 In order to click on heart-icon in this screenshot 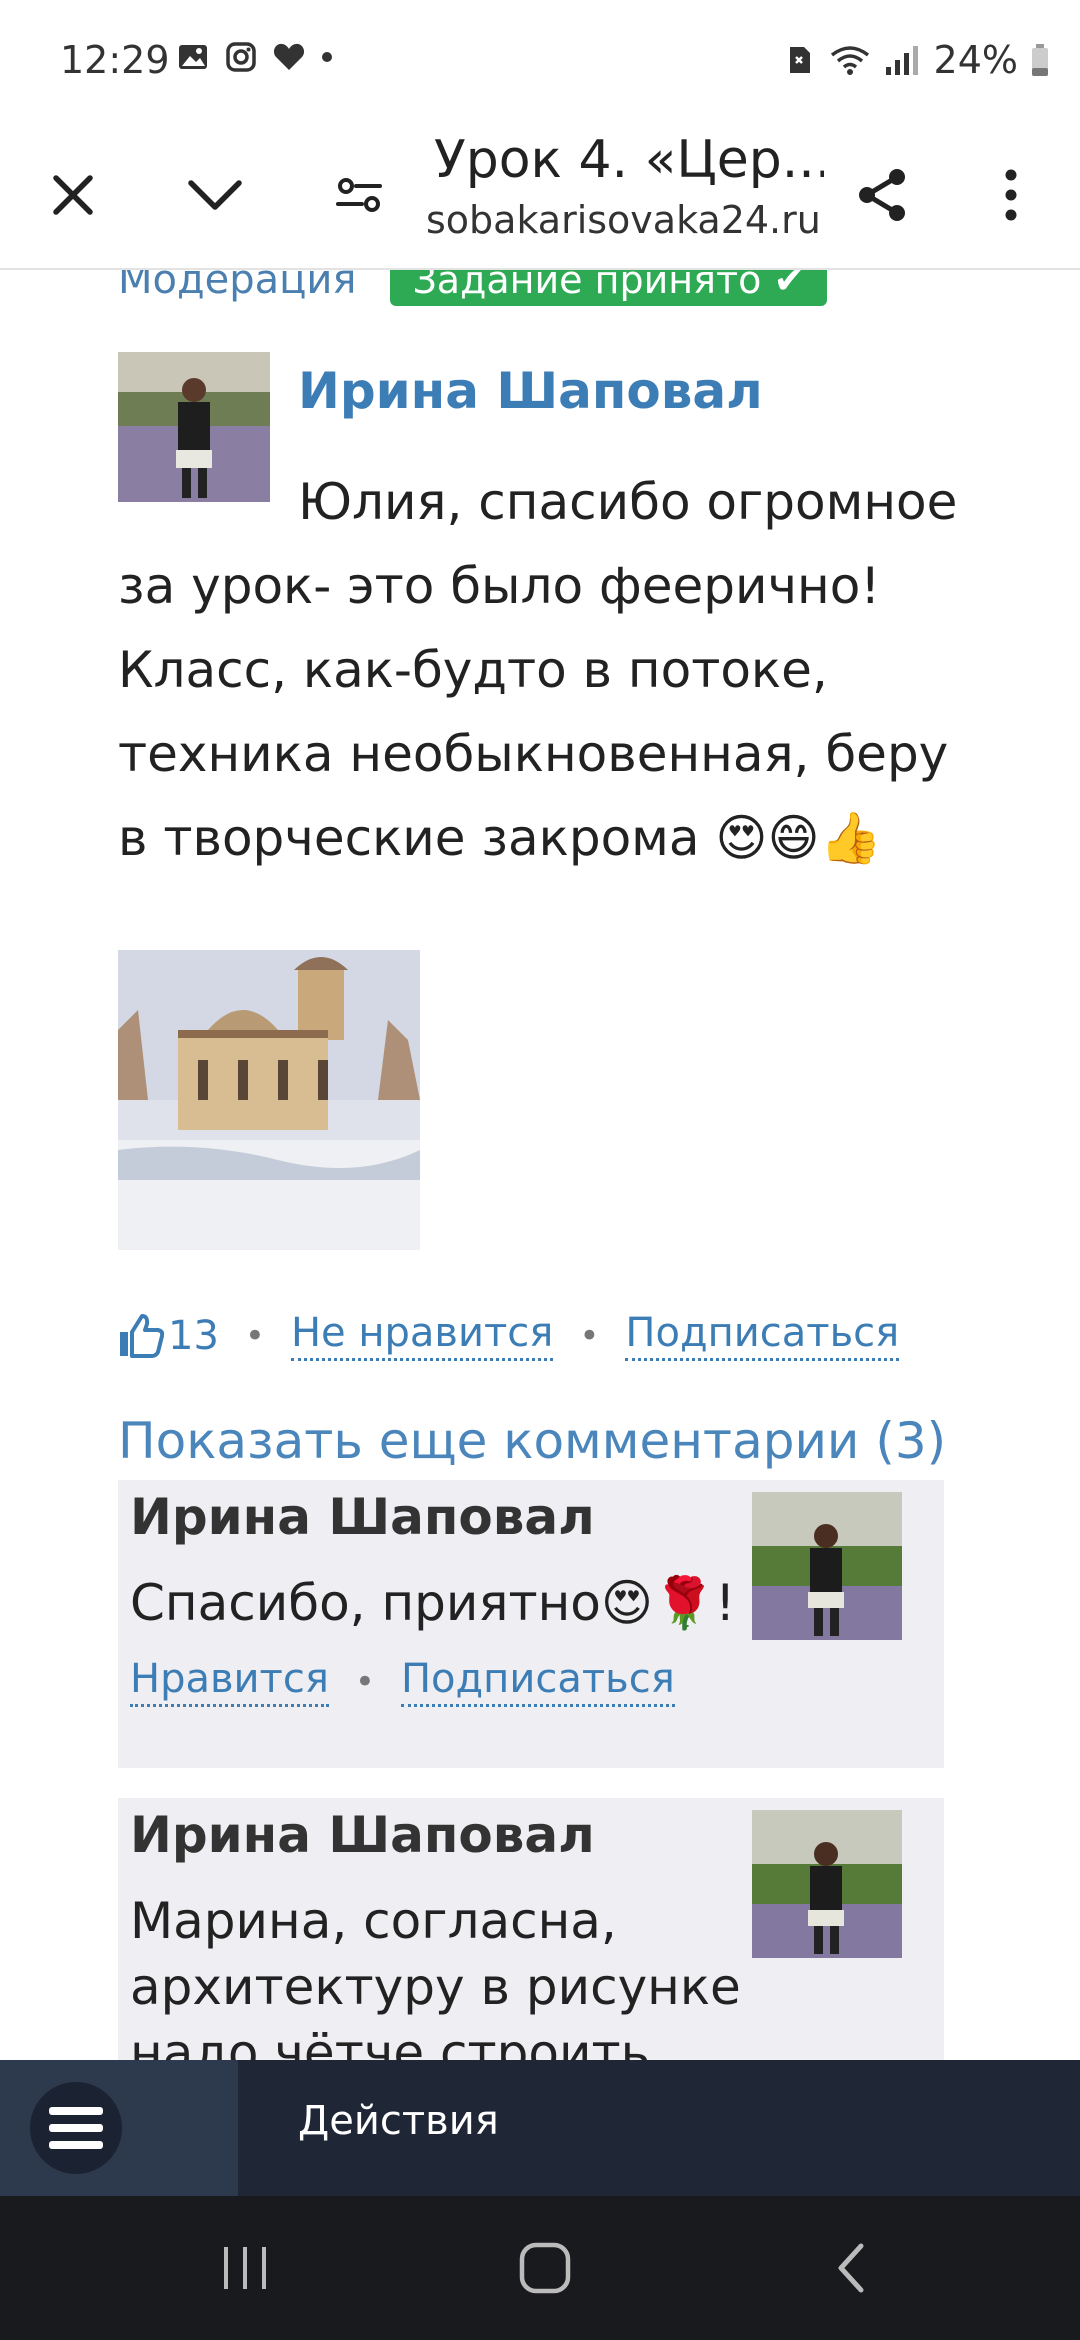, I will do `click(289, 56)`.